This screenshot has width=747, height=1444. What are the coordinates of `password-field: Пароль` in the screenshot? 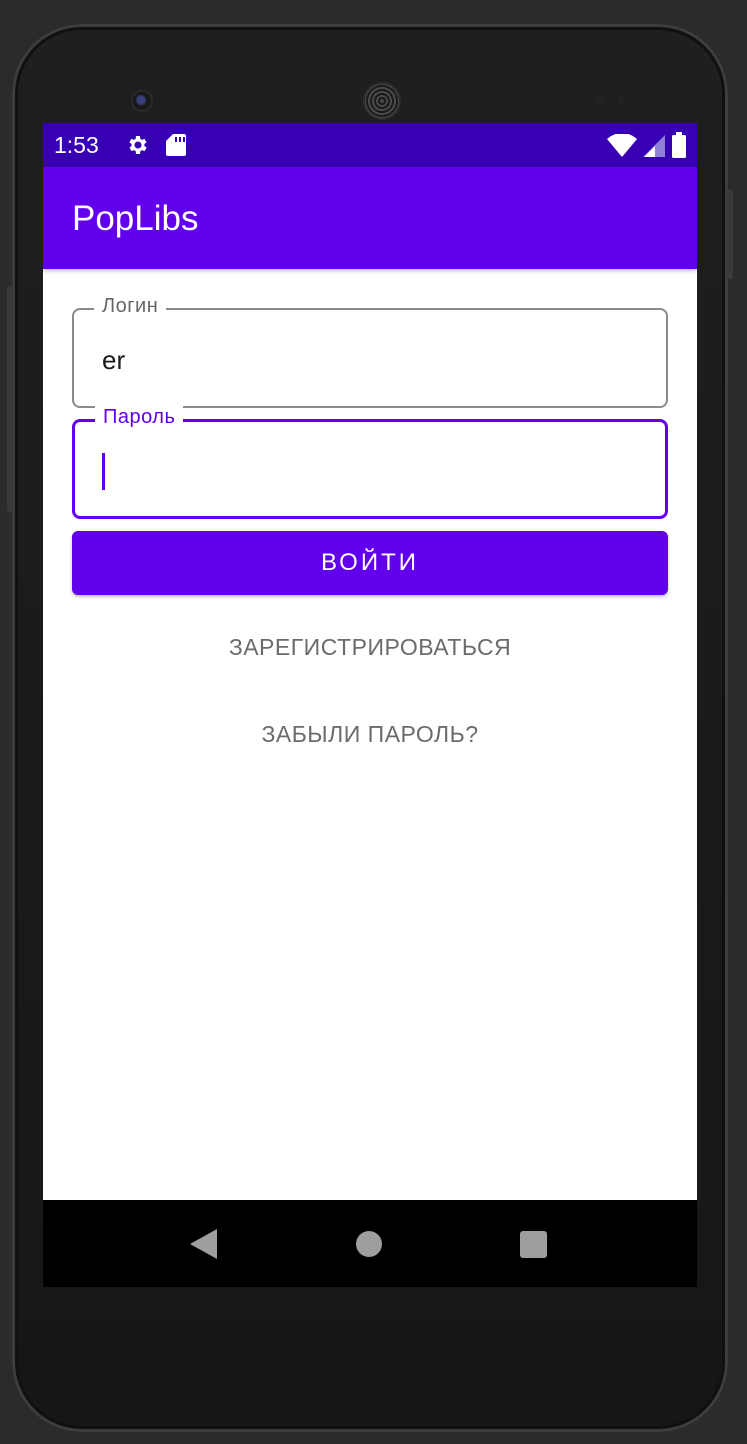 It's located at (370, 462).